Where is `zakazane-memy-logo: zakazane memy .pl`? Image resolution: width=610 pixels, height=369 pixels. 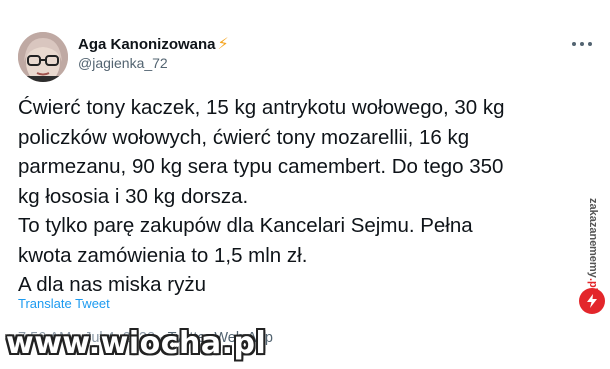
zakazane-memy-logo: zakazane memy .pl is located at coordinates (592, 260).